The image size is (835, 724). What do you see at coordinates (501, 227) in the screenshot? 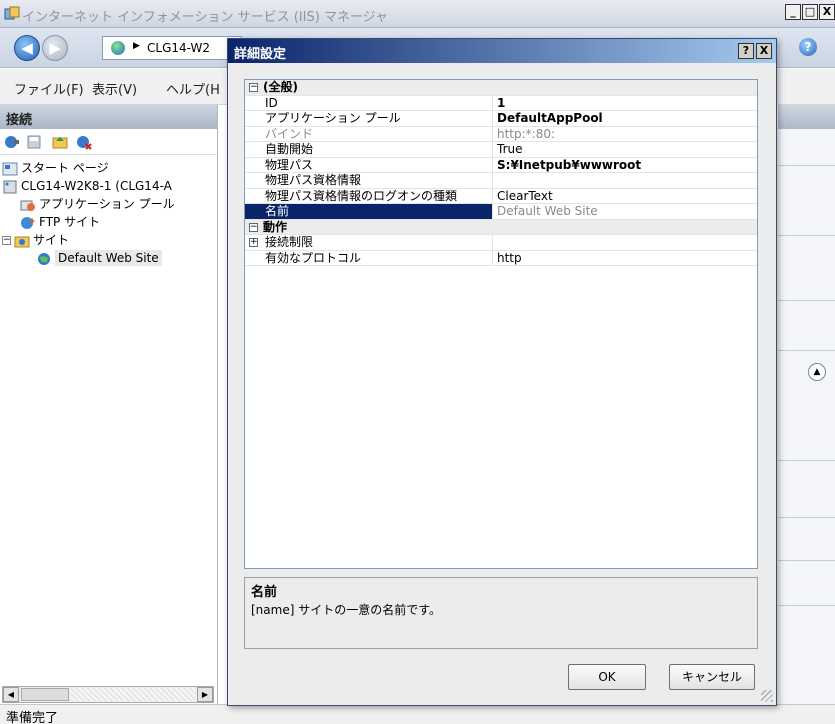
I see `category-behavior: − 動作` at bounding box center [501, 227].